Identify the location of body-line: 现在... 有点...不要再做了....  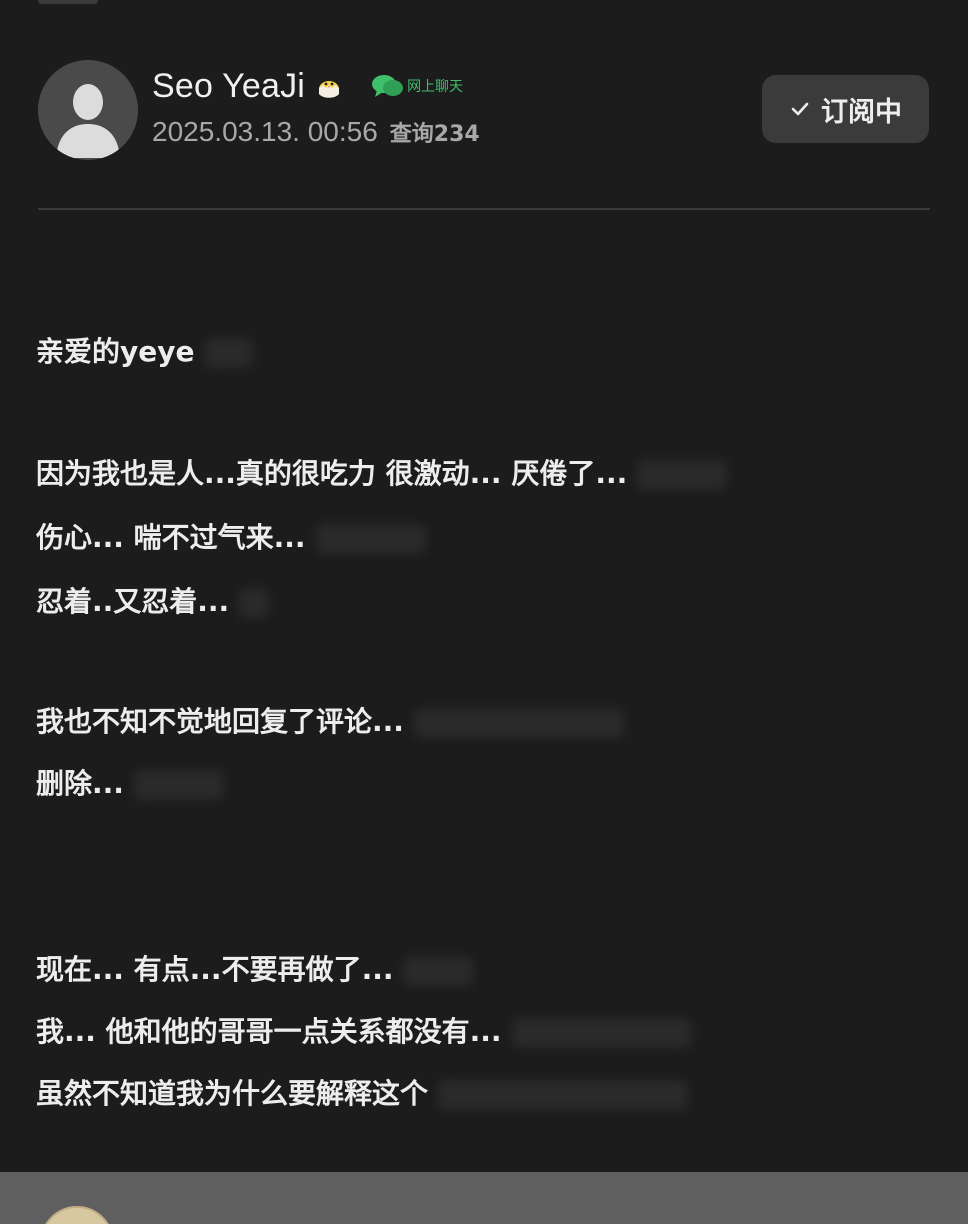
(255, 970).